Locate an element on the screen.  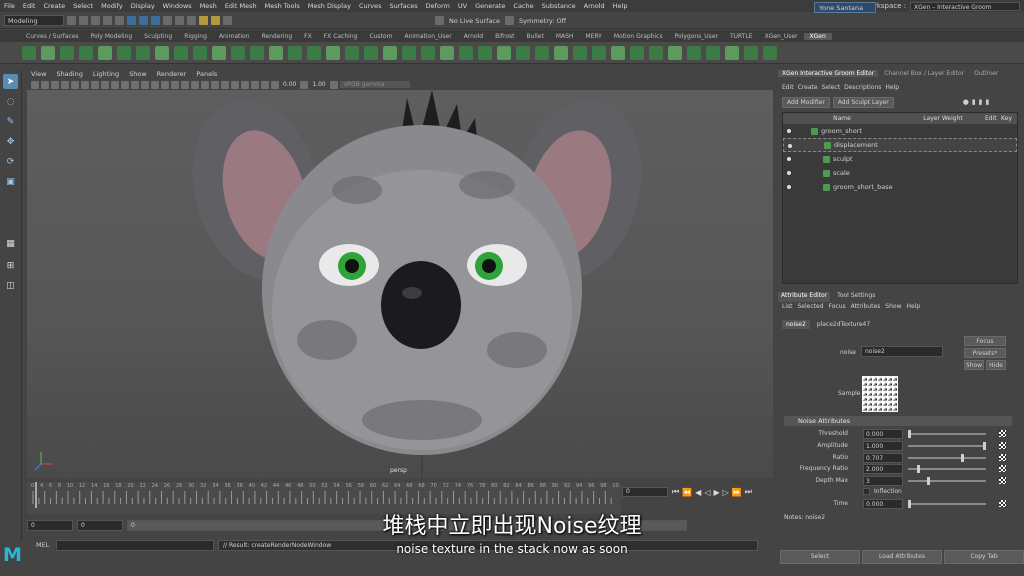
gamma-field: 1.00 is located at coordinates (318, 84).